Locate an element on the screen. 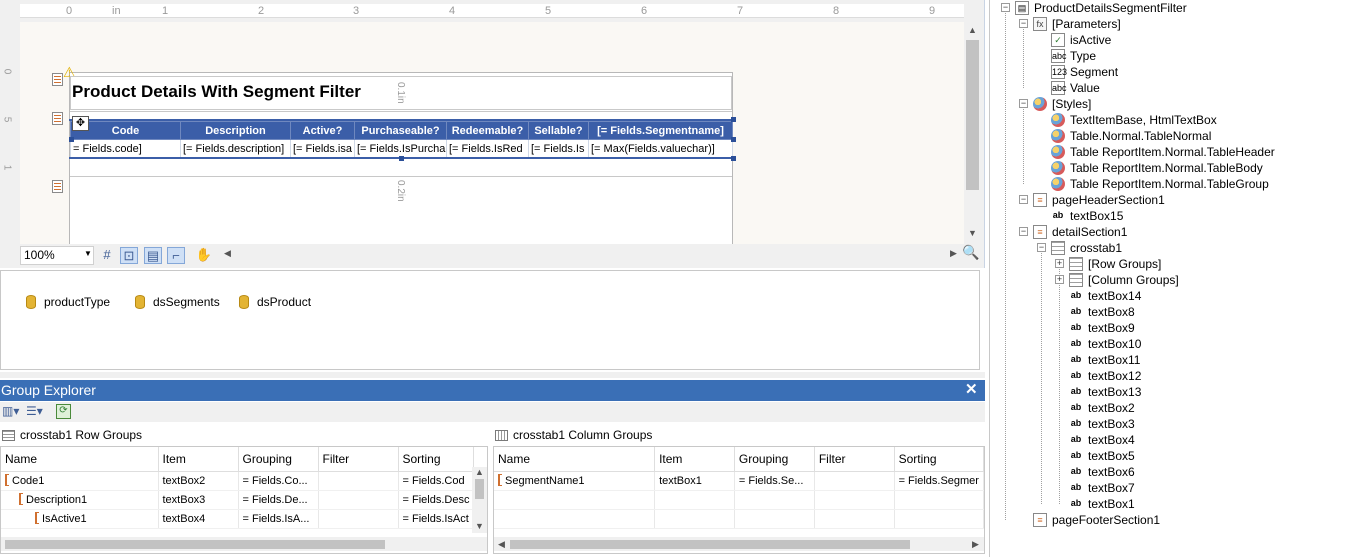 Image resolution: width=1349 pixels, height=557 pixels. page-header-section-icon is located at coordinates (57, 79).